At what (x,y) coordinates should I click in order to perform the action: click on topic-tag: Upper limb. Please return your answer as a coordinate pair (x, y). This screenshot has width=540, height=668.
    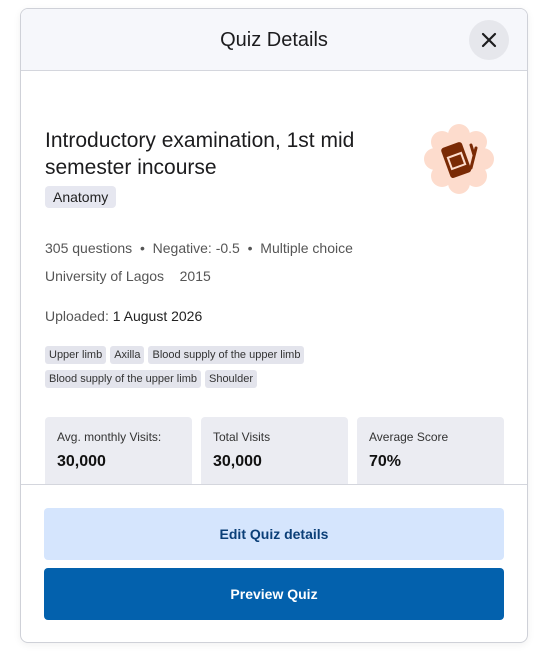
    Looking at the image, I should click on (76, 355).